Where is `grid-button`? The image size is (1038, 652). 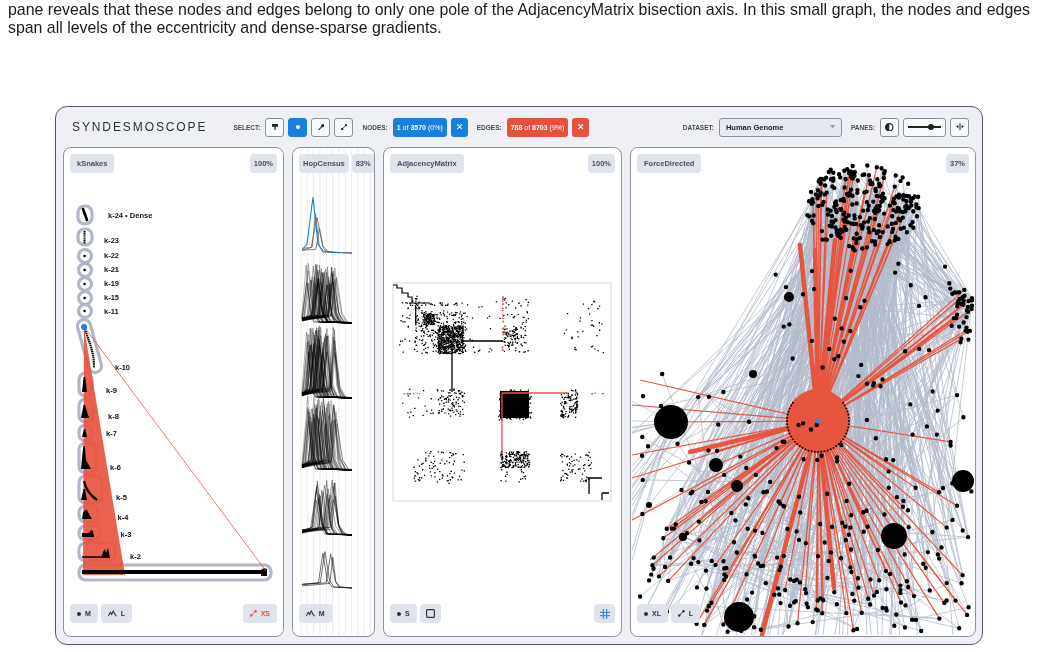
grid-button is located at coordinates (604, 613).